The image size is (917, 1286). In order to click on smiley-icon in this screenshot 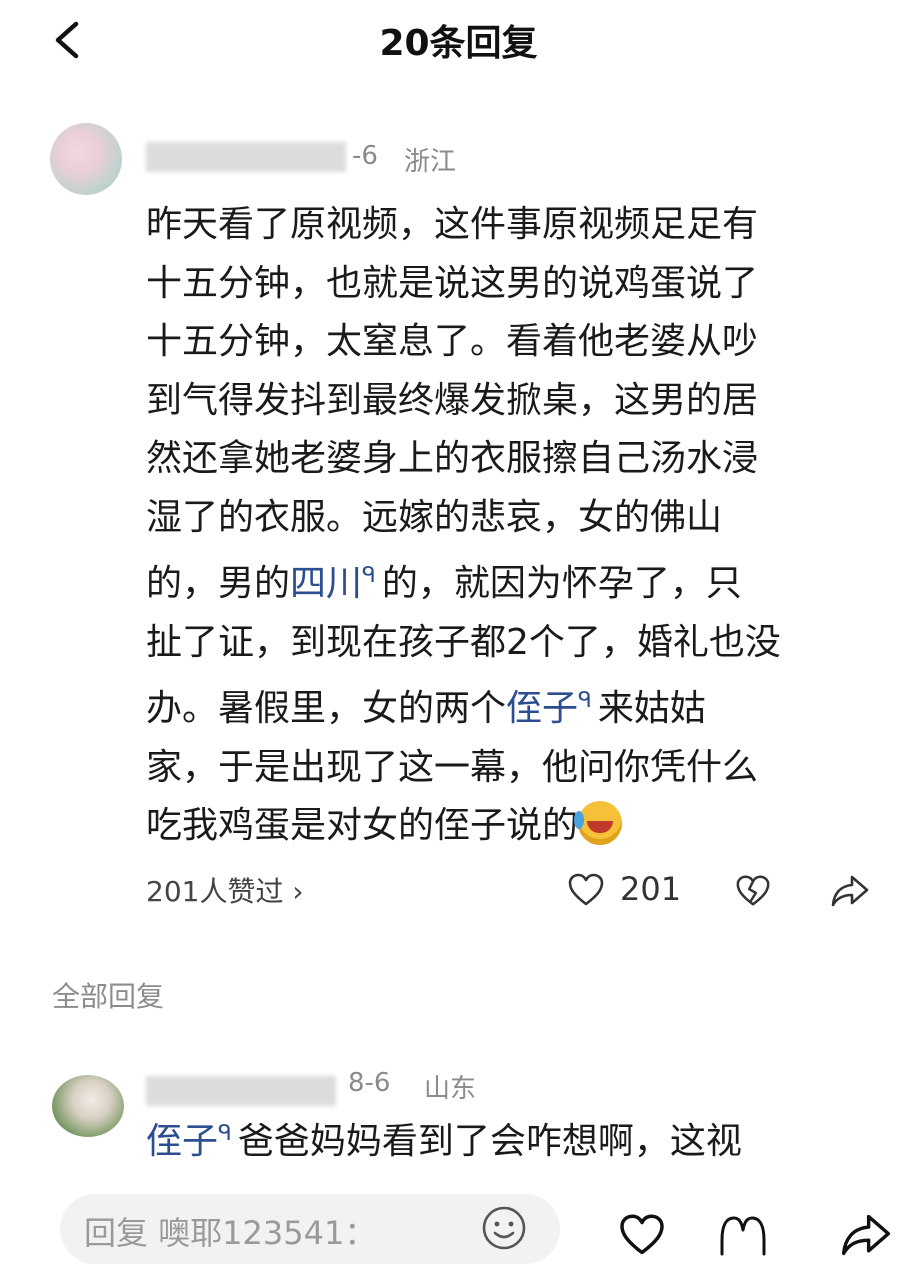, I will do `click(504, 1228)`.